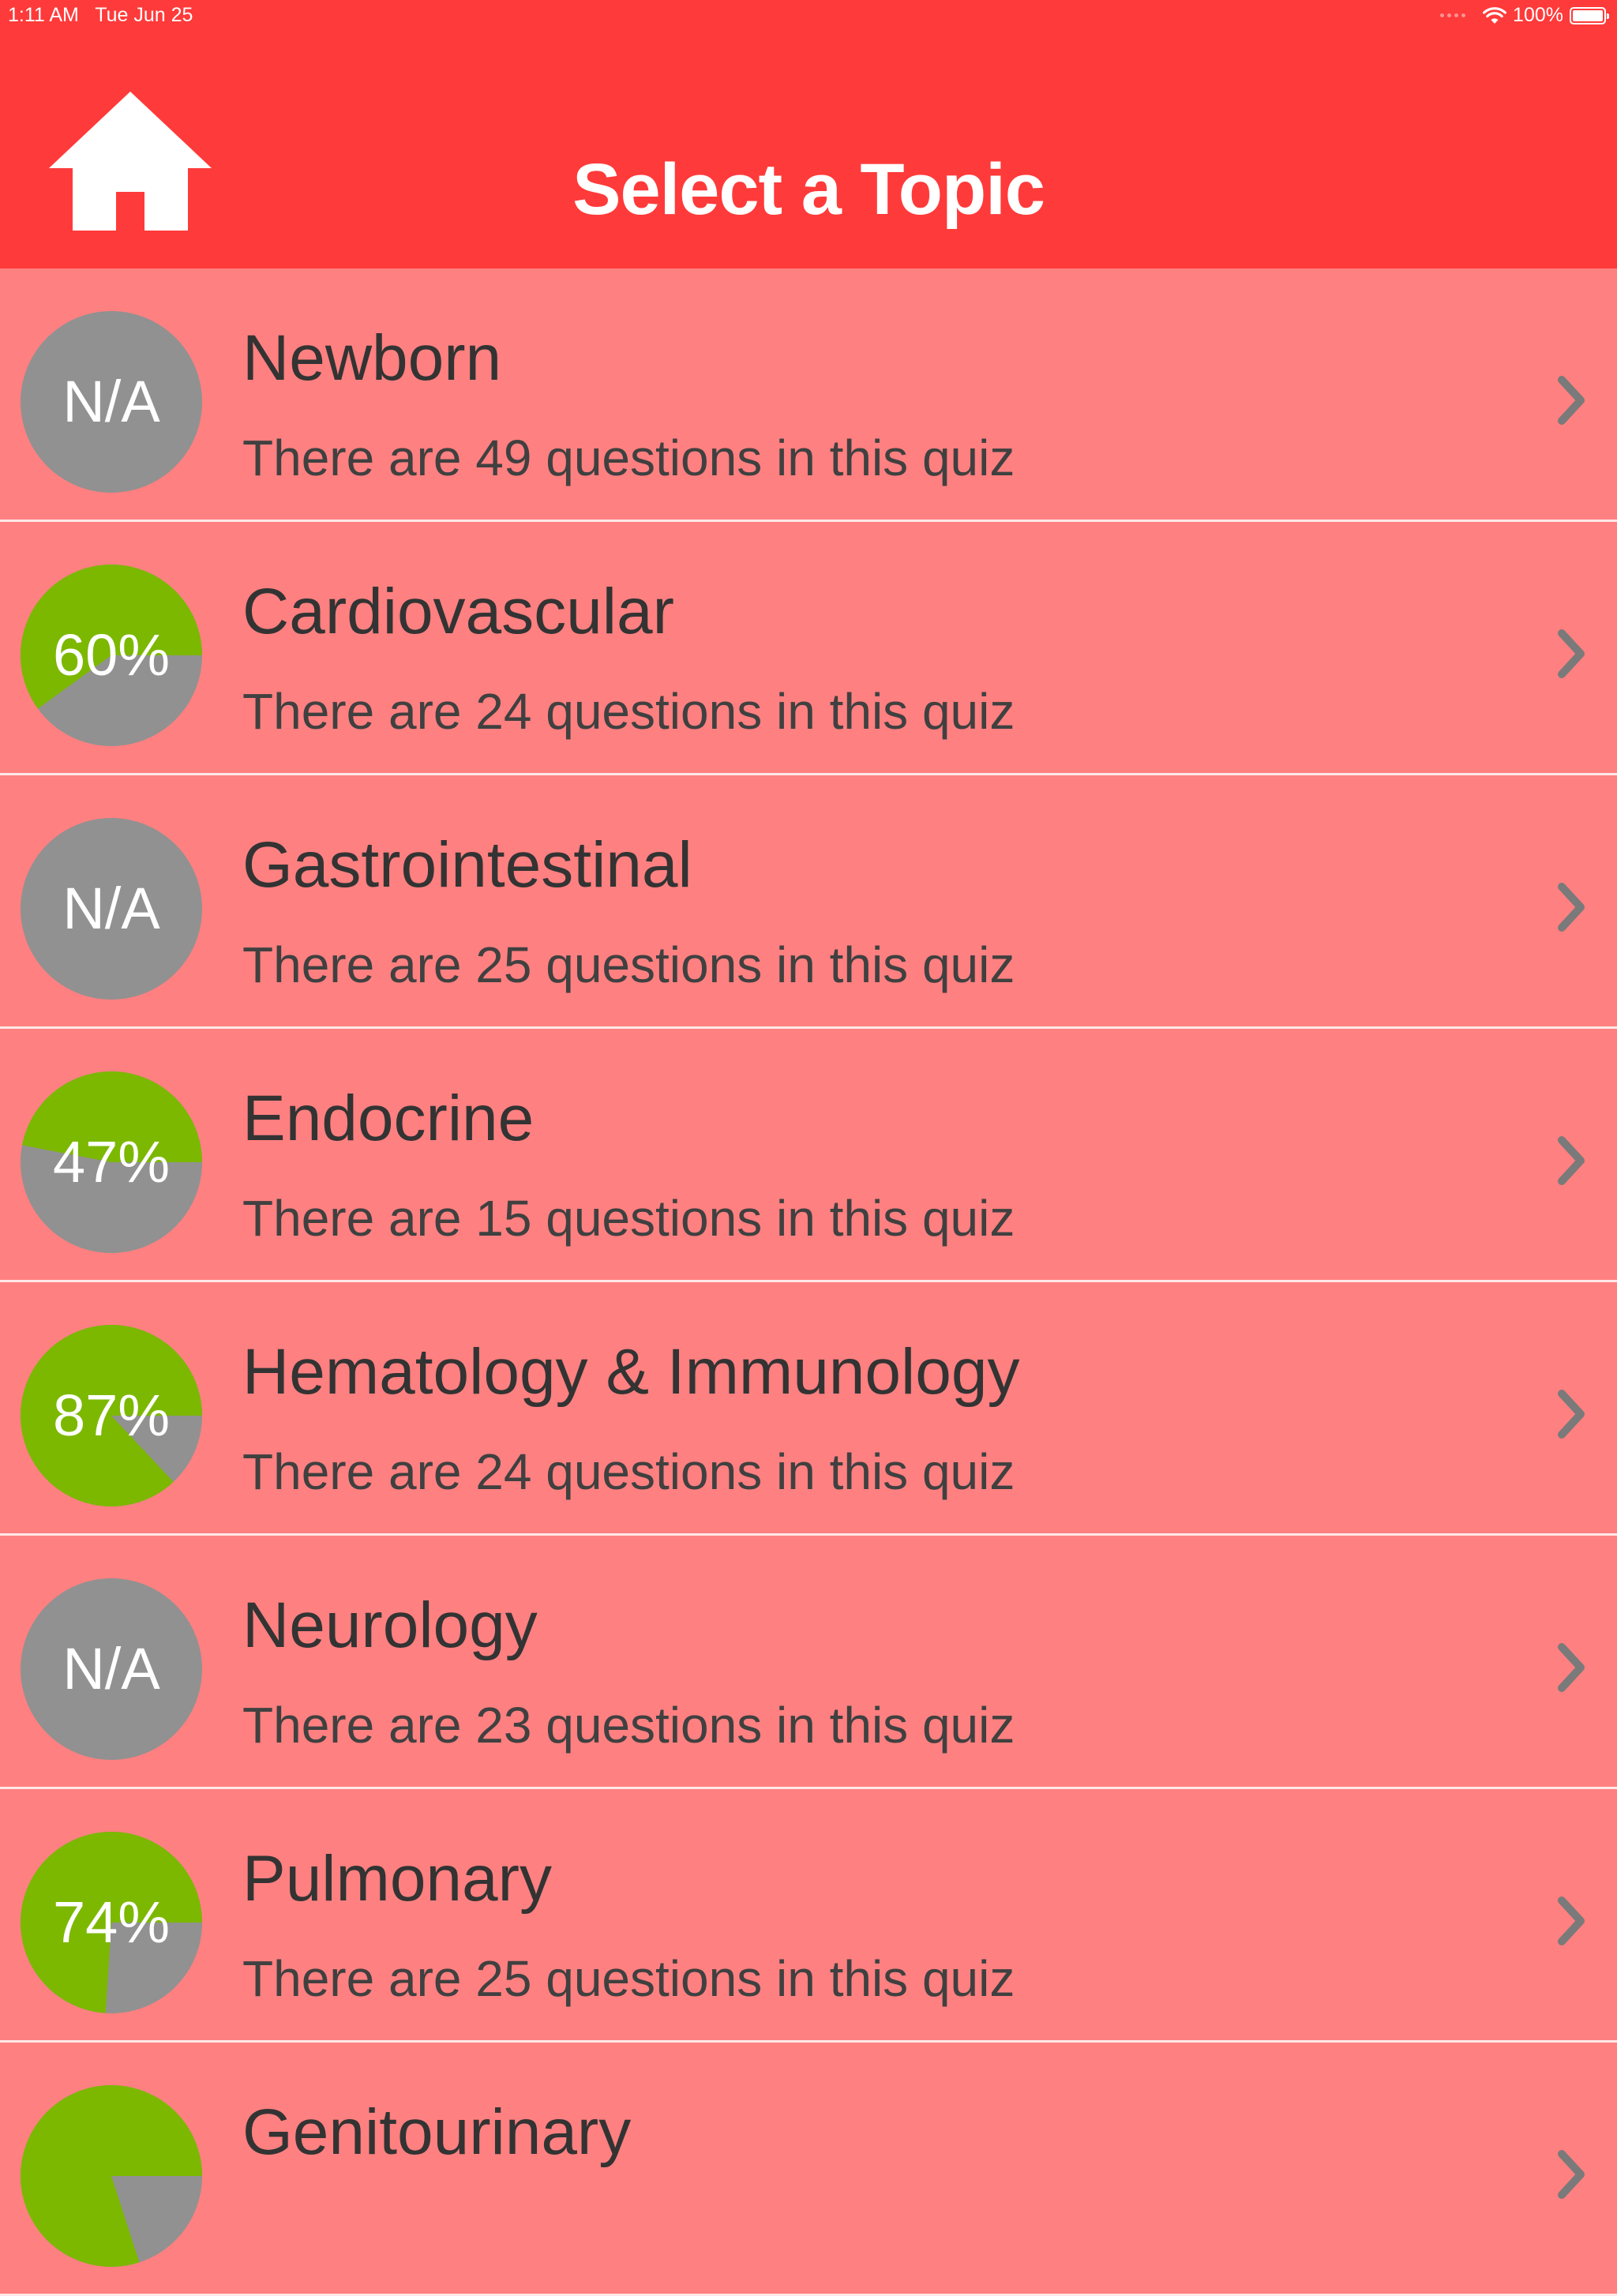 The image size is (1617, 2296). I want to click on status-time: 1:11 AM, so click(43, 15).